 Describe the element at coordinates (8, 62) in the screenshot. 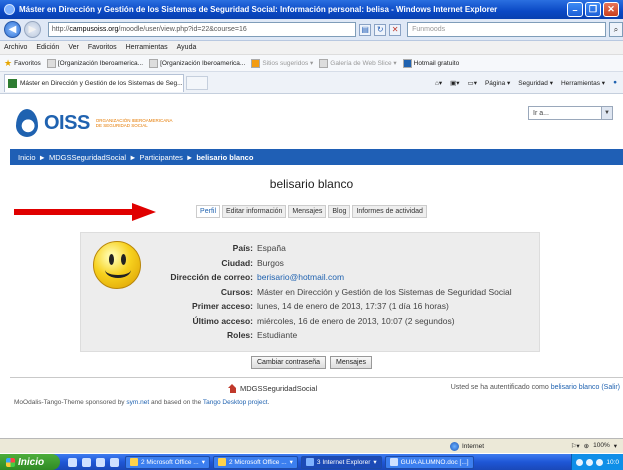

I see `star-icon: ★` at that location.